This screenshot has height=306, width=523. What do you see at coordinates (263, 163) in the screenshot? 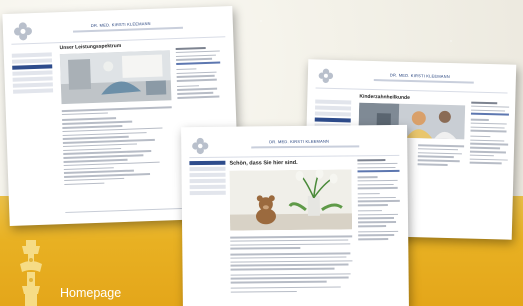
I see `page-title: Schön, dass Sie hier sind.` at bounding box center [263, 163].